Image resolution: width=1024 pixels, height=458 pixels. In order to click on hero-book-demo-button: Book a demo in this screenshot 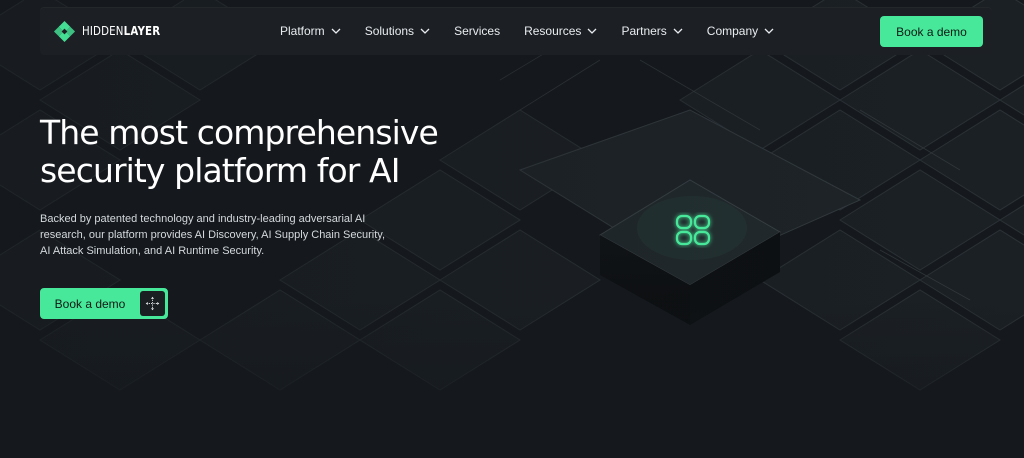, I will do `click(104, 303)`.